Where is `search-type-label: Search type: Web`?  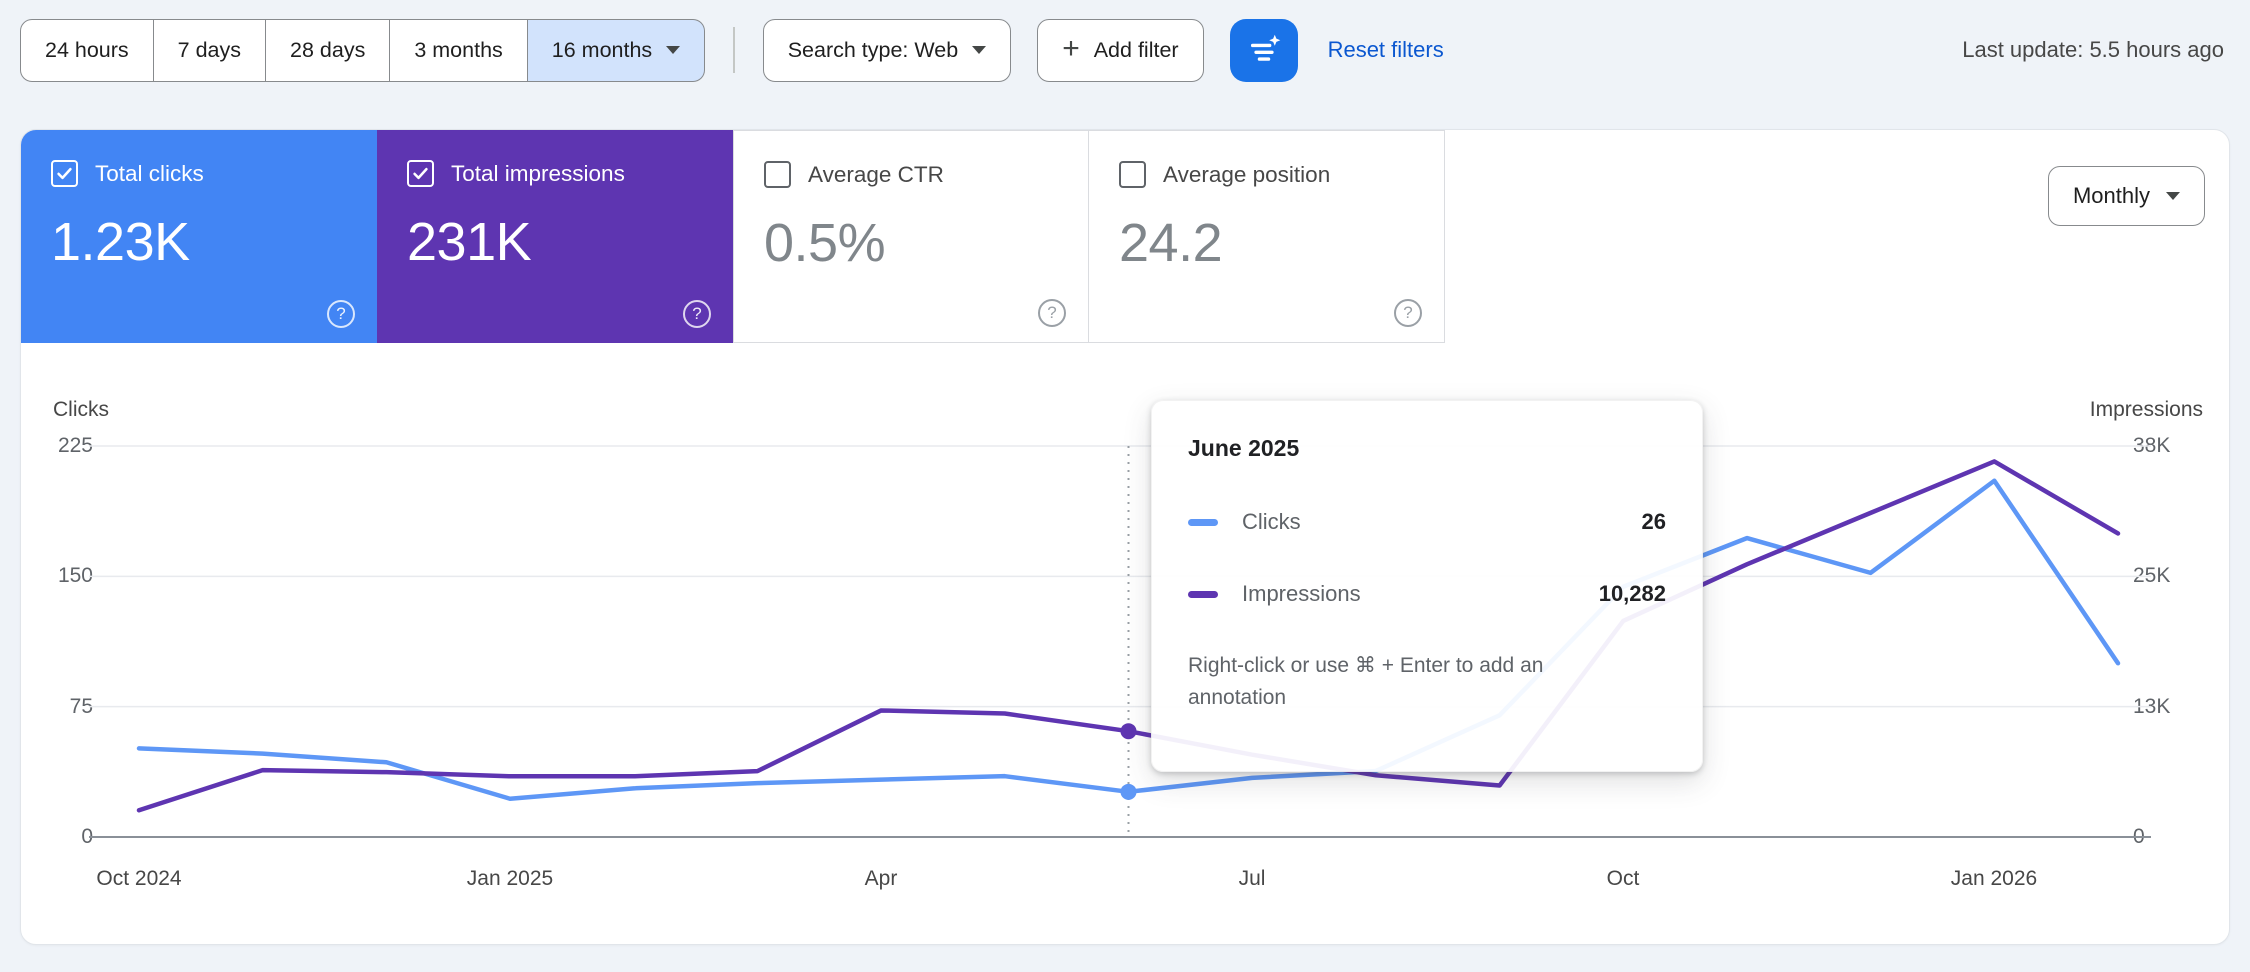
search-type-label: Search type: Web is located at coordinates (873, 49).